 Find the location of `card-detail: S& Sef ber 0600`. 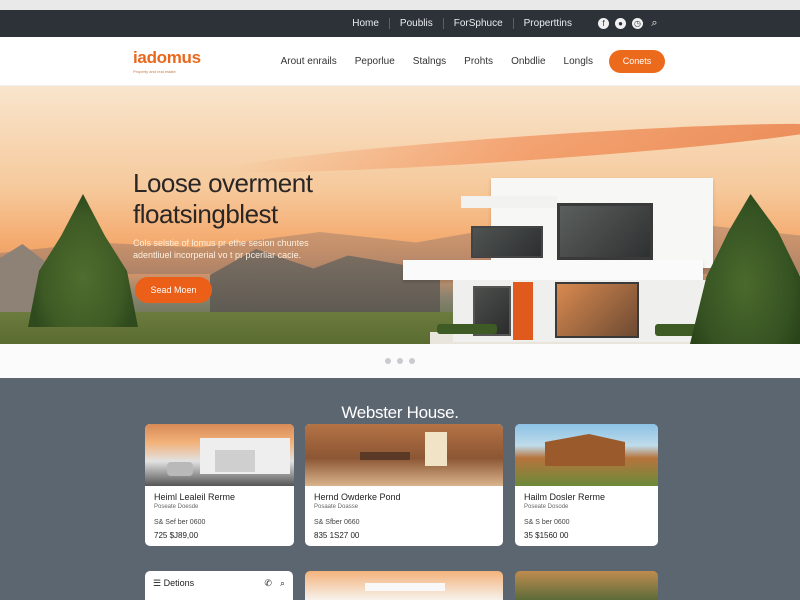

card-detail: S& Sef ber 0600 is located at coordinates (180, 522).